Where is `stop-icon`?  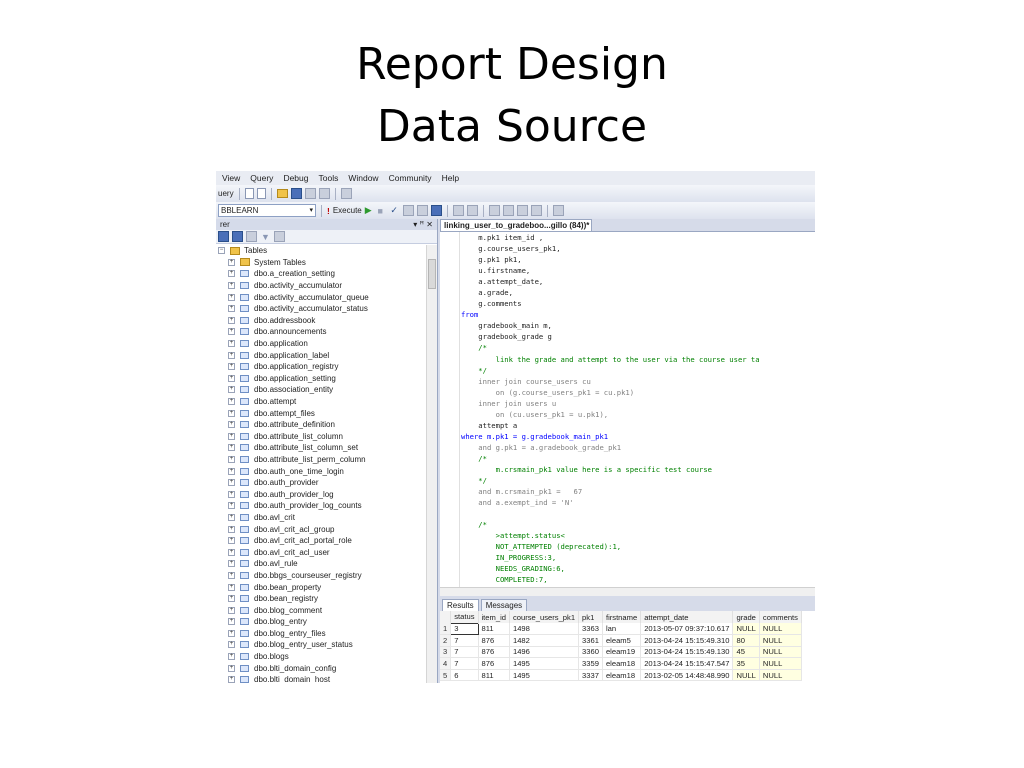 stop-icon is located at coordinates (251, 236).